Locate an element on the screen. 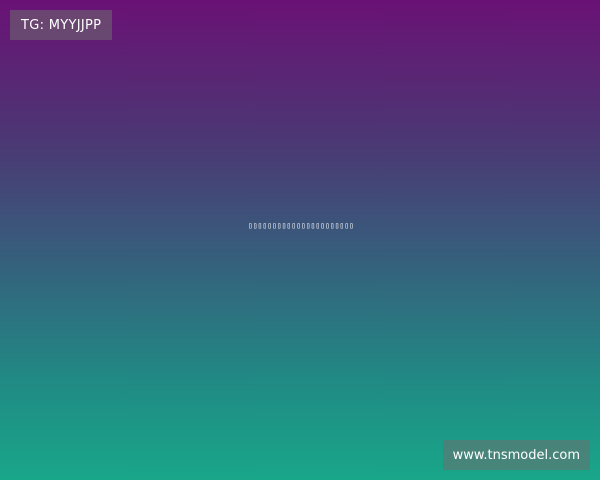  top-left-tag: TG: MYYJJPP is located at coordinates (61, 25).